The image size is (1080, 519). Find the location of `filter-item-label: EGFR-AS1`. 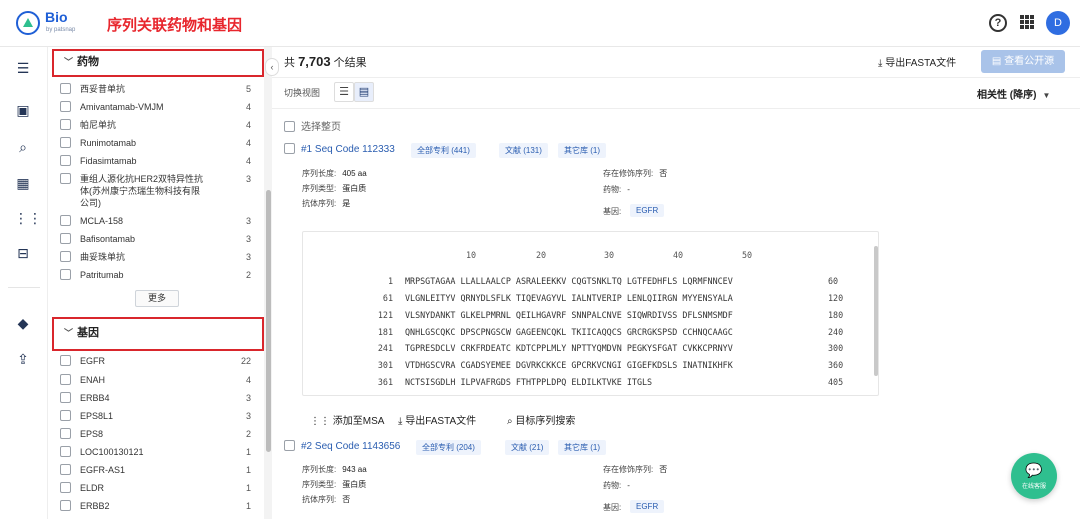

filter-item-label: EGFR-AS1 is located at coordinates (103, 470).